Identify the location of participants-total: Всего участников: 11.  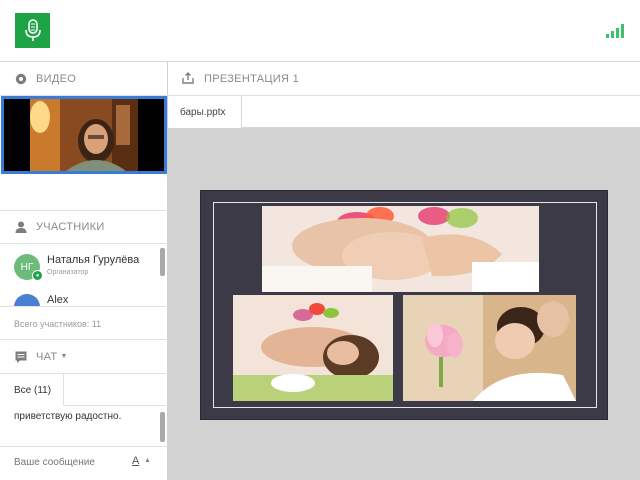
(84, 323).